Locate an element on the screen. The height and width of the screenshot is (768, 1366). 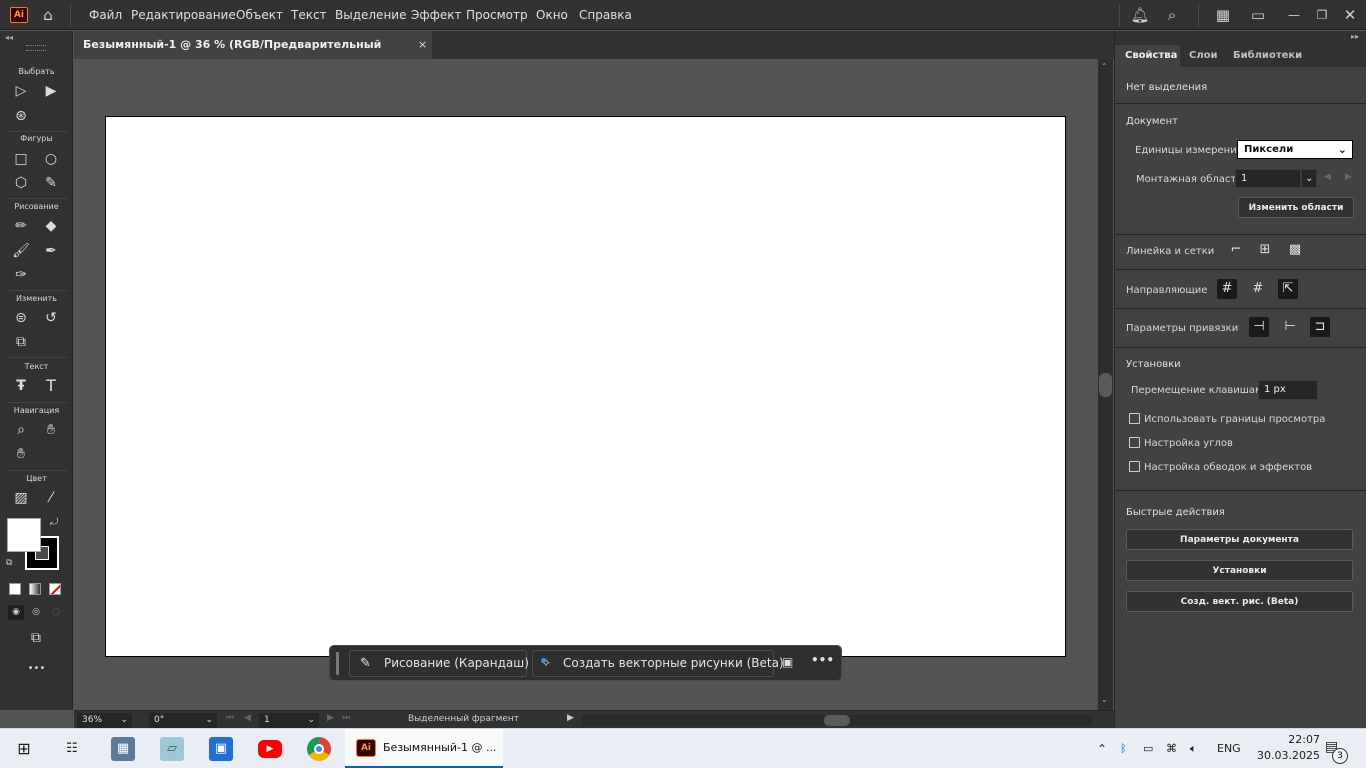
draw-inside-icon: ◌ is located at coordinates (56, 612).